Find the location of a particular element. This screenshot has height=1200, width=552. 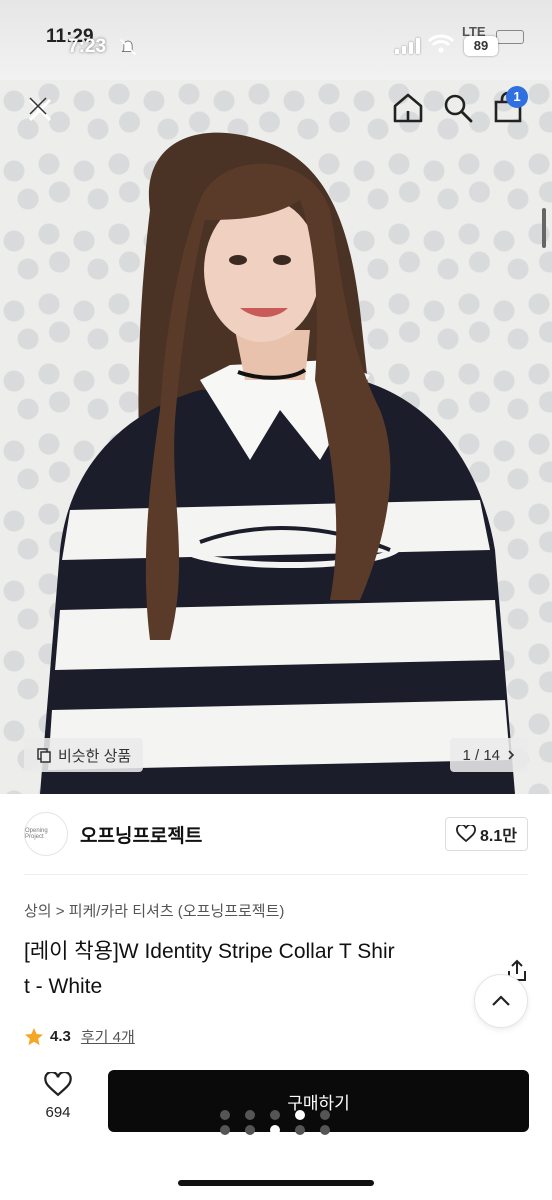

image-page-indicator: 1 / 14 is located at coordinates (489, 755).